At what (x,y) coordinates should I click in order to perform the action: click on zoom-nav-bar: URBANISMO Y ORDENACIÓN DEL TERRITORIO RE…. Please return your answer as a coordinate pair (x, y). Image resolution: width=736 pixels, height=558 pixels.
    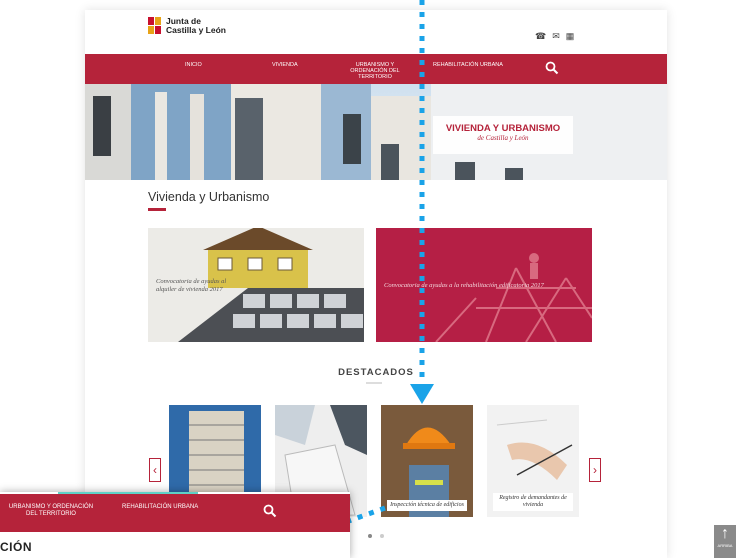
    Looking at the image, I should click on (175, 513).